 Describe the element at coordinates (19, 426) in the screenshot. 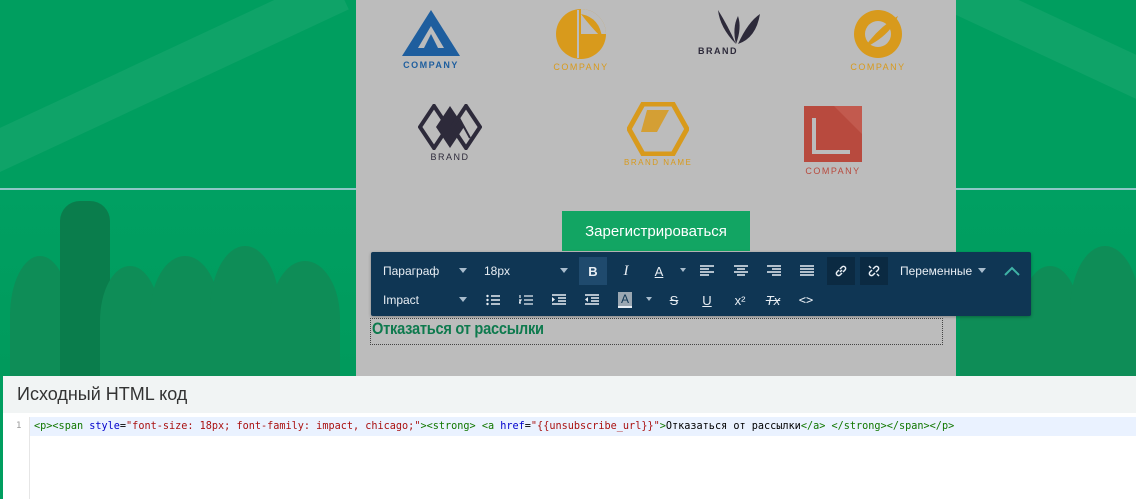

I see `line-number: 1` at that location.